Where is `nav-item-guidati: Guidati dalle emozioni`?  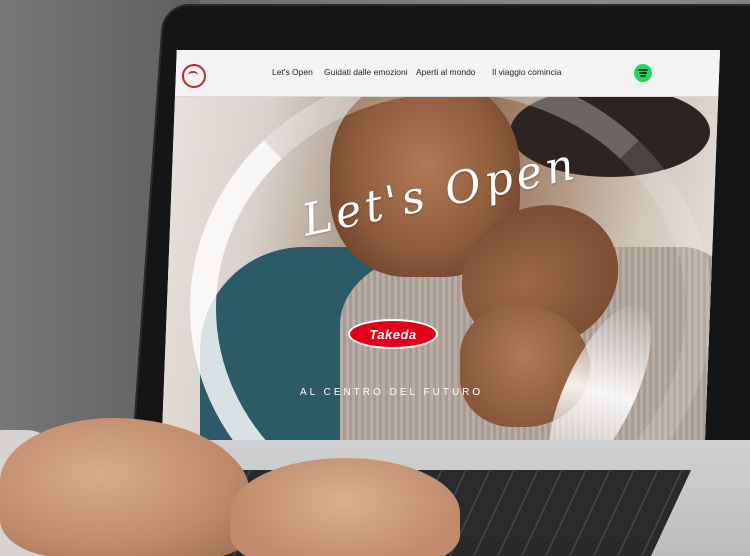
nav-item-guidati: Guidati dalle emozioni is located at coordinates (366, 72).